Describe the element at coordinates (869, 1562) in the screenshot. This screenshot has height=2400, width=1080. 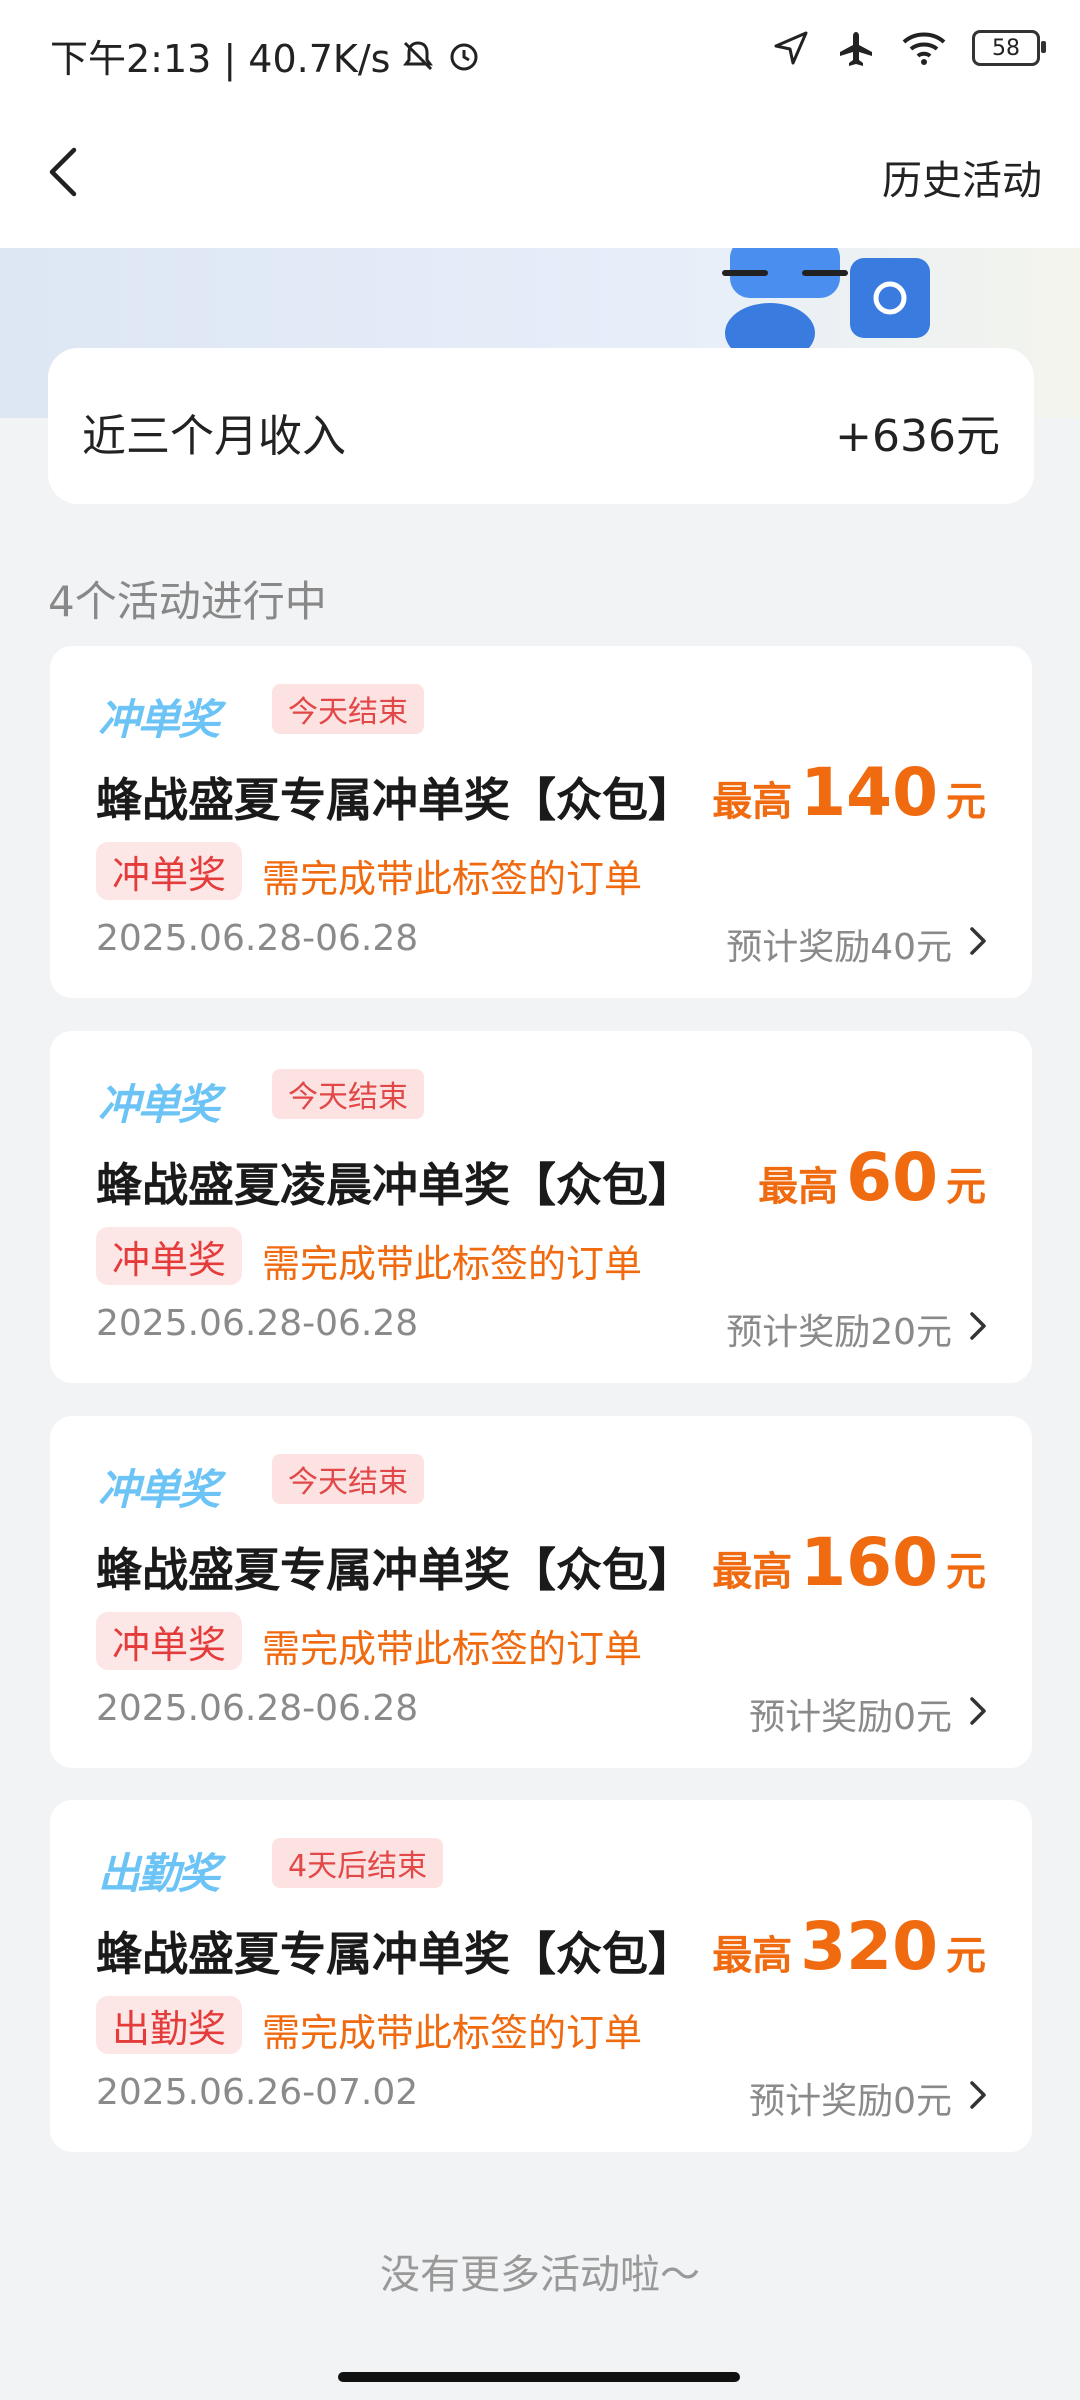
I see `max-reward-amount: 160` at that location.